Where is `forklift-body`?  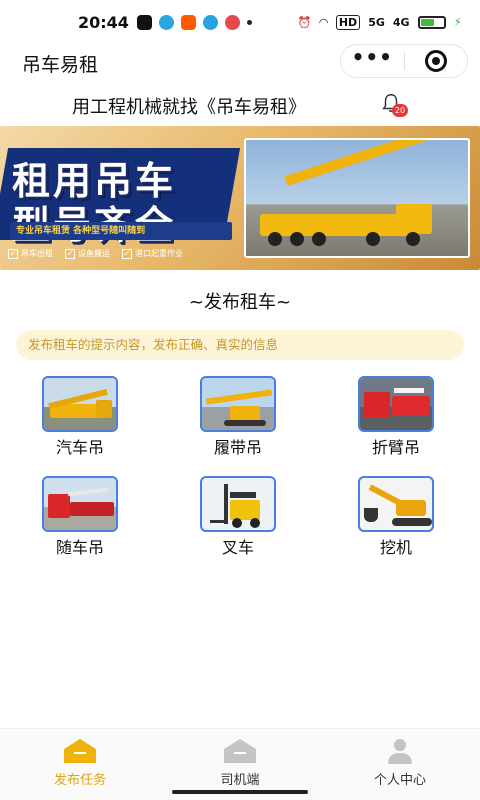
forklift-body is located at coordinates (245, 510).